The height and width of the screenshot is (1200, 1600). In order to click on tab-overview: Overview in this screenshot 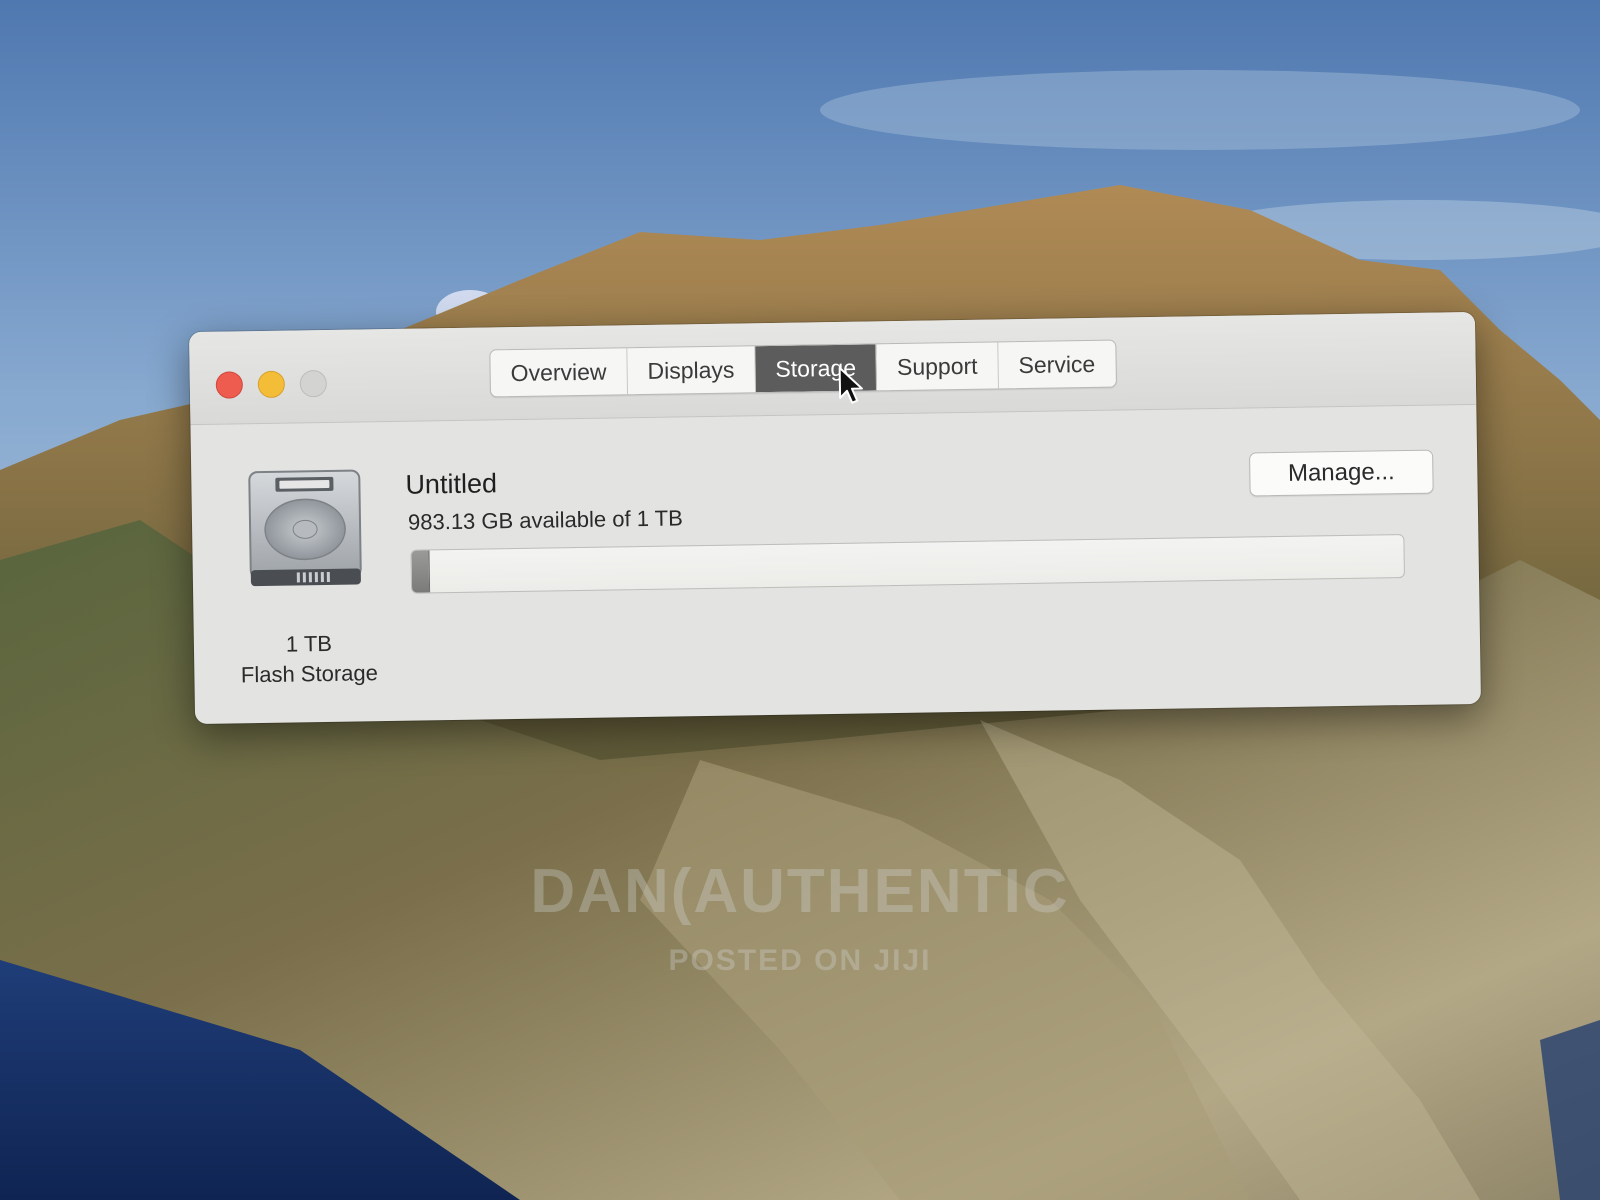, I will do `click(559, 372)`.